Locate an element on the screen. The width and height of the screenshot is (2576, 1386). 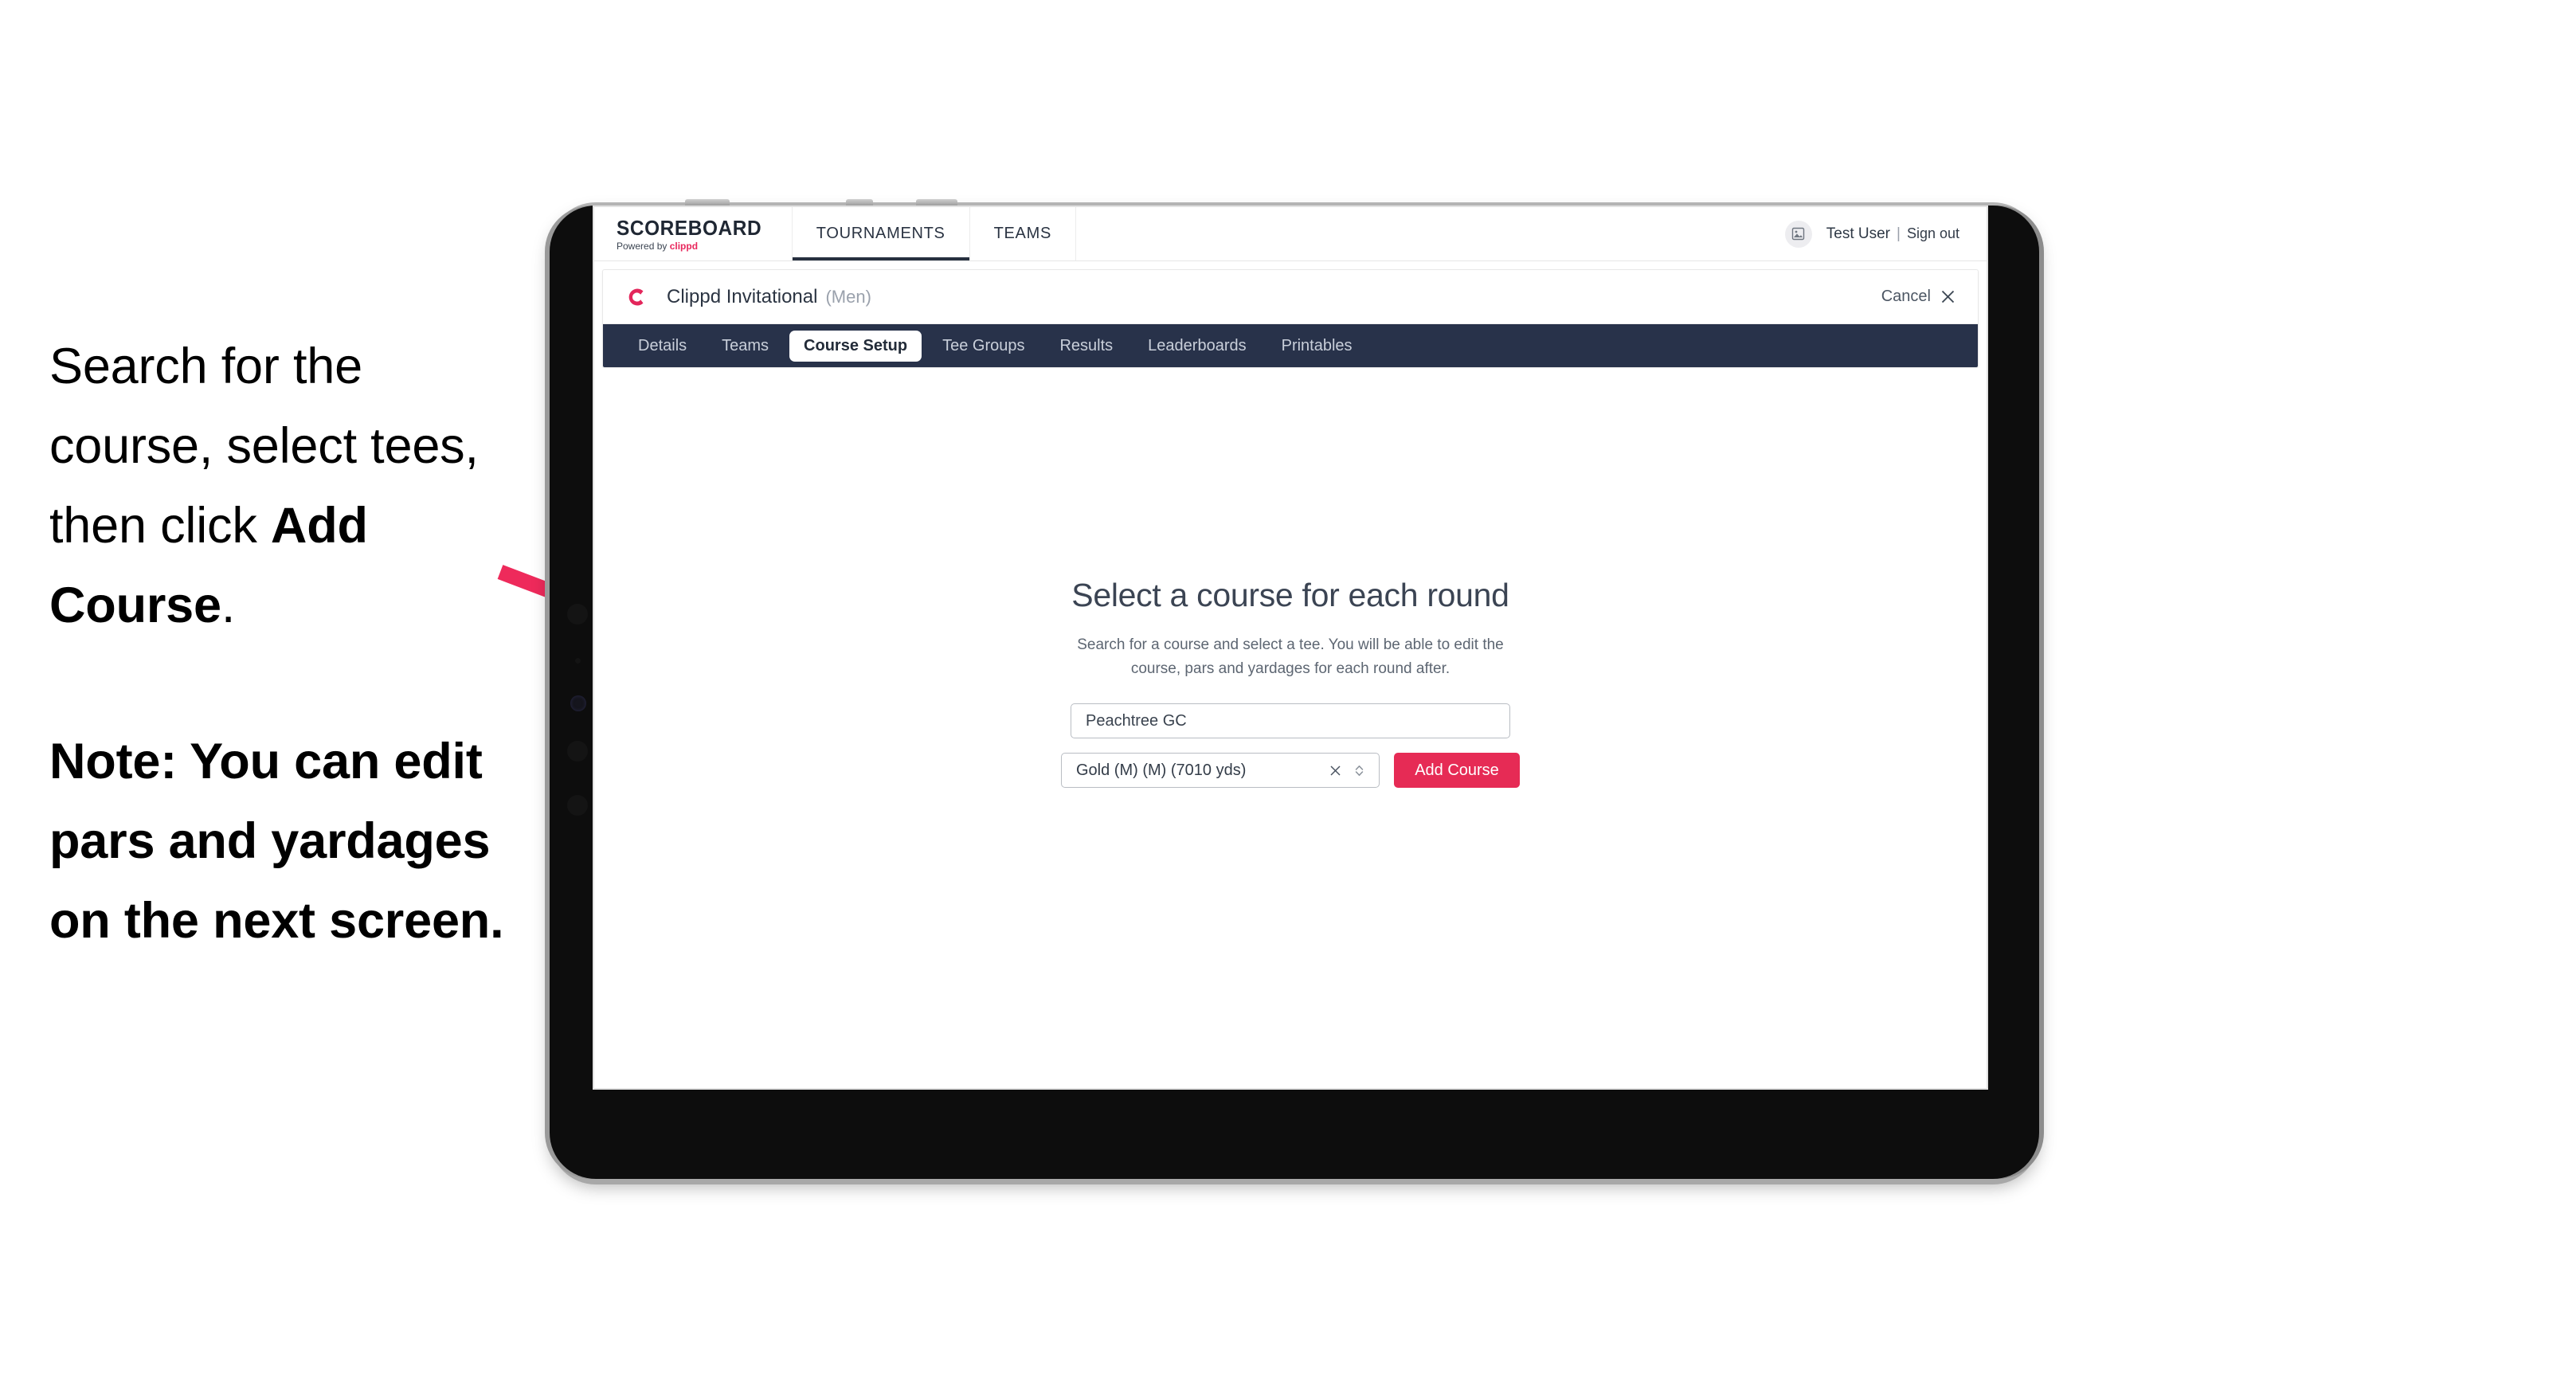
tee-selection-row: Gold (M) (M) (7010 yds) Add Course is located at coordinates (1290, 770).